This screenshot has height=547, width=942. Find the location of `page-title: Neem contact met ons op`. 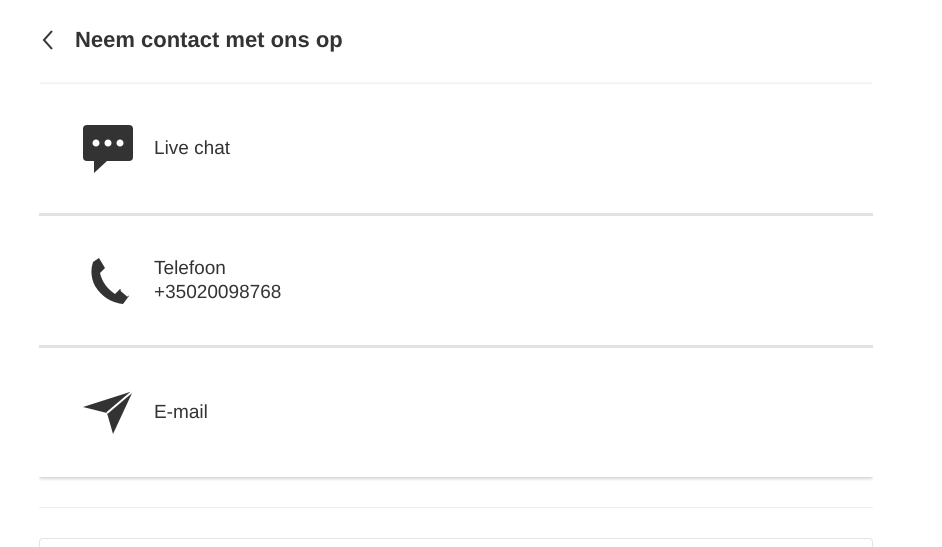

page-title: Neem contact met ons op is located at coordinates (209, 40).